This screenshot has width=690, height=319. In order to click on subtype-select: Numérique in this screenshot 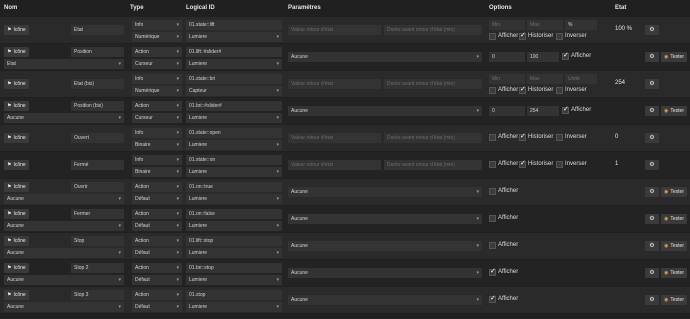, I will do `click(157, 91)`.